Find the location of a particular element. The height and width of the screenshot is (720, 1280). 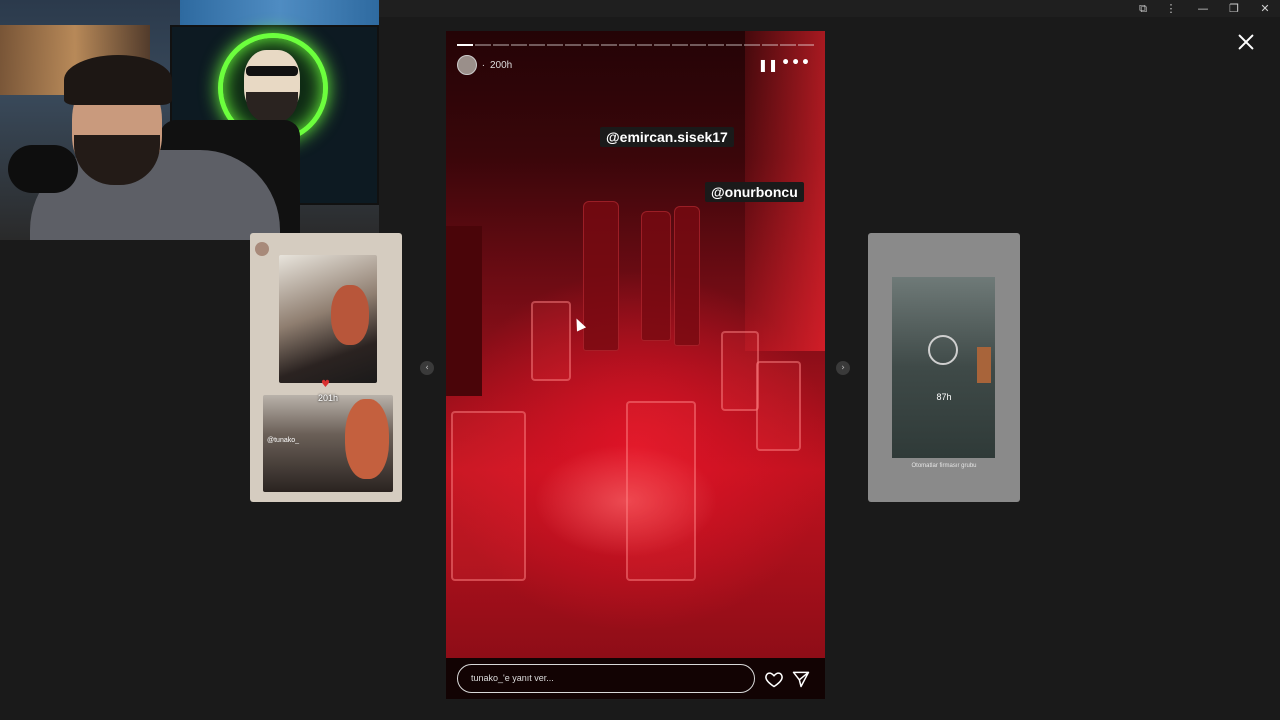

mention-sticker: @emircan.sisek17 is located at coordinates (667, 137).